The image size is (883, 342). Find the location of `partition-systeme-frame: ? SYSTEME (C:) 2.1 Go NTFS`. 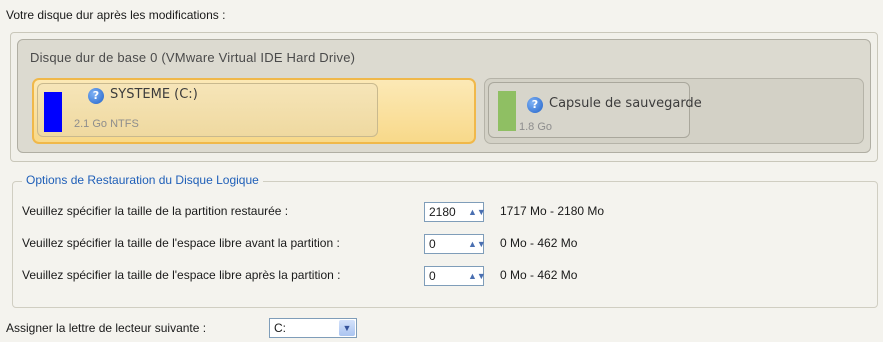

partition-systeme-frame: ? SYSTEME (C:) 2.1 Go NTFS is located at coordinates (207, 110).